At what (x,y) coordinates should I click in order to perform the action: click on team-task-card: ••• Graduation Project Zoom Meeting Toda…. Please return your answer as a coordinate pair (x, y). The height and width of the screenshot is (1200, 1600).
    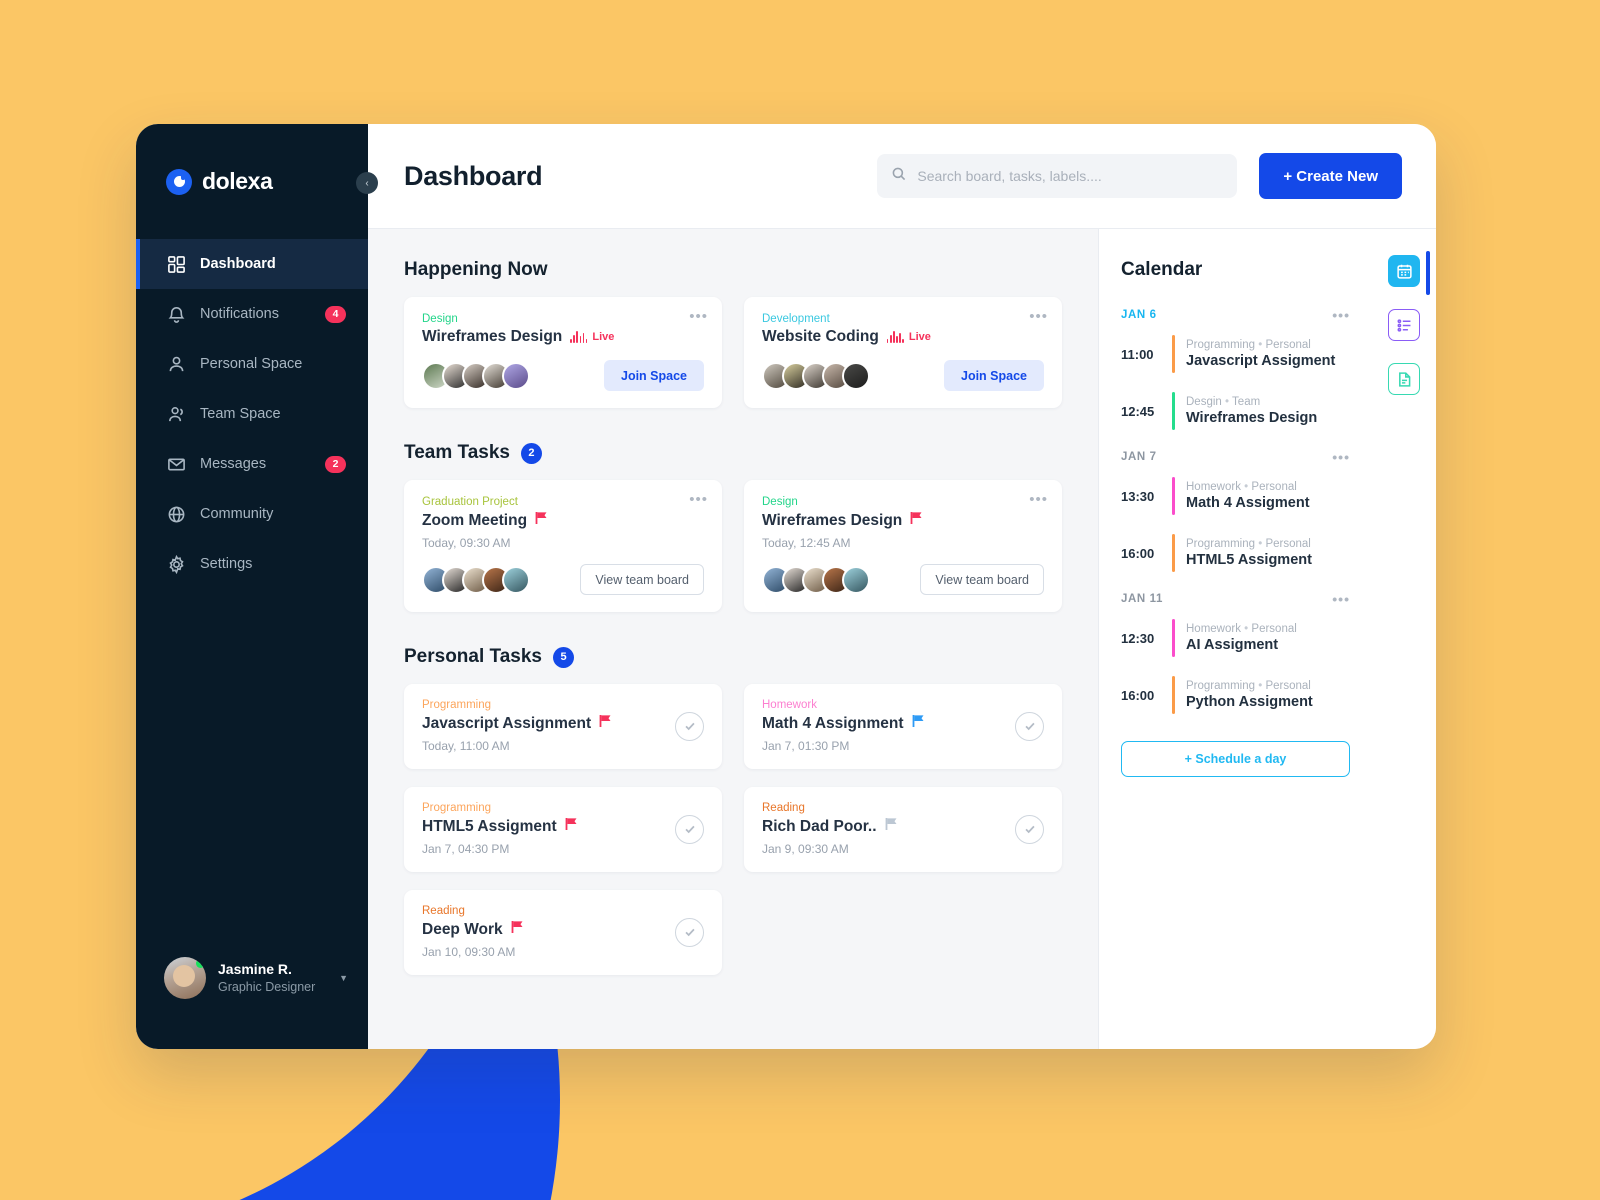
    Looking at the image, I should click on (563, 546).